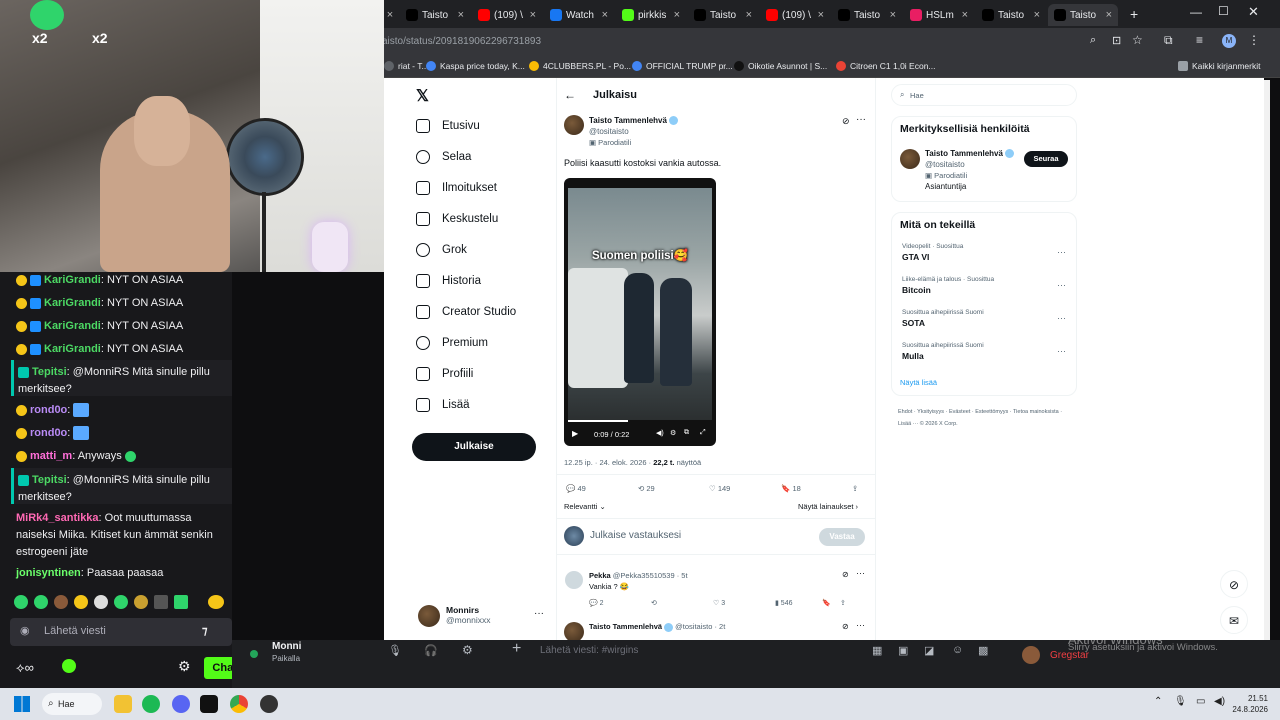 The image size is (1280, 720). Describe the element at coordinates (1031, 655) in the screenshot. I see `member-avatar` at that location.